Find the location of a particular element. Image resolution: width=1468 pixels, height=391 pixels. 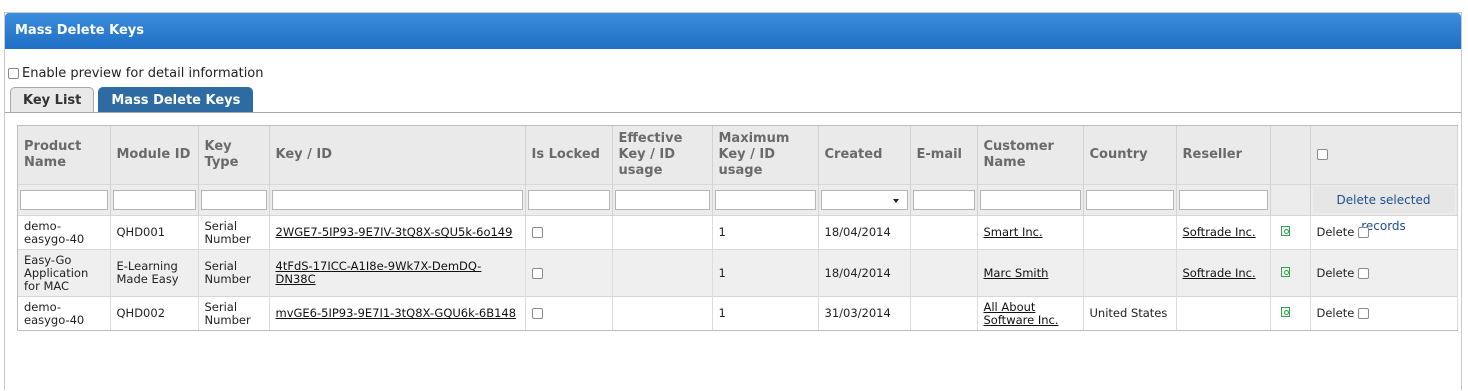

filter-email is located at coordinates (943, 200).